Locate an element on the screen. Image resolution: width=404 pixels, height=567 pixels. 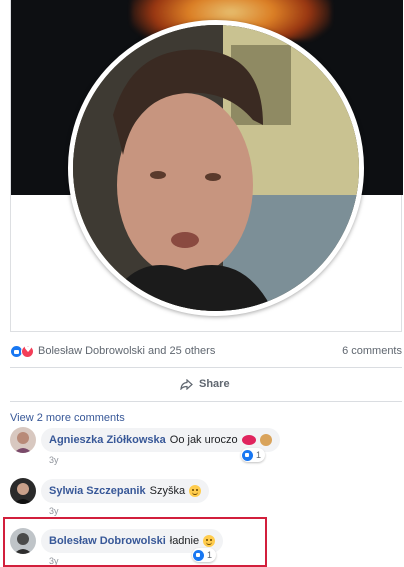
comment: Agnieszka Ziółkowska Oo jak uroczo 1 3y is located at coordinates (207, 448).